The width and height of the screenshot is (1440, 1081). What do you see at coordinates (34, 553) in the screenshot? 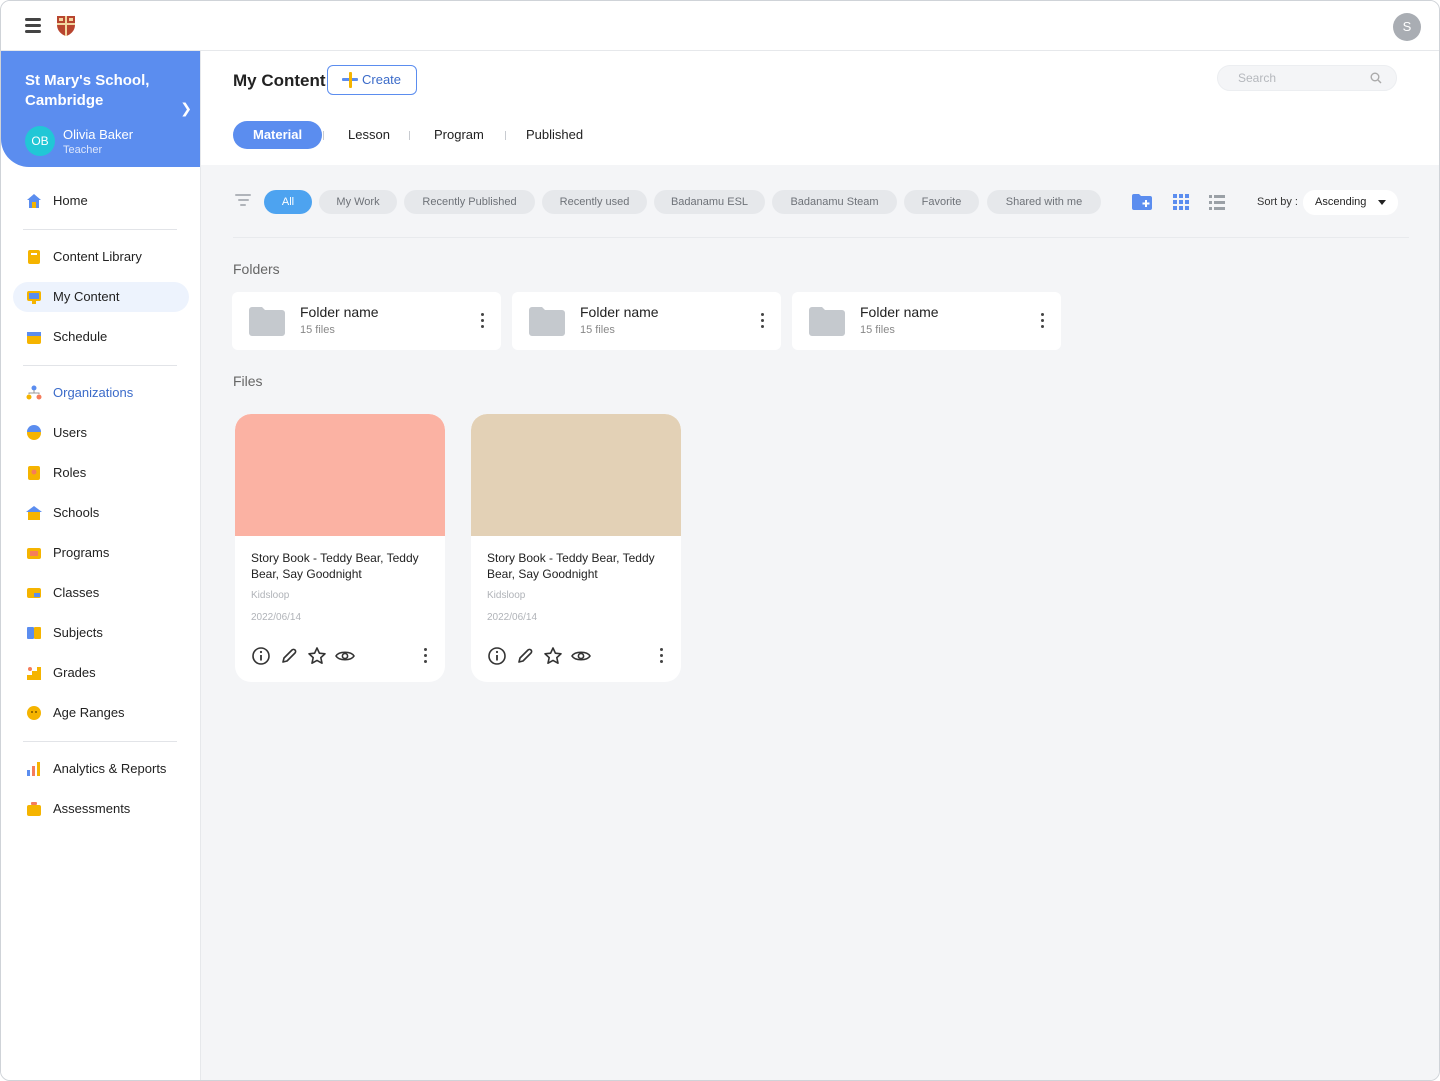
I see `program-icon` at bounding box center [34, 553].